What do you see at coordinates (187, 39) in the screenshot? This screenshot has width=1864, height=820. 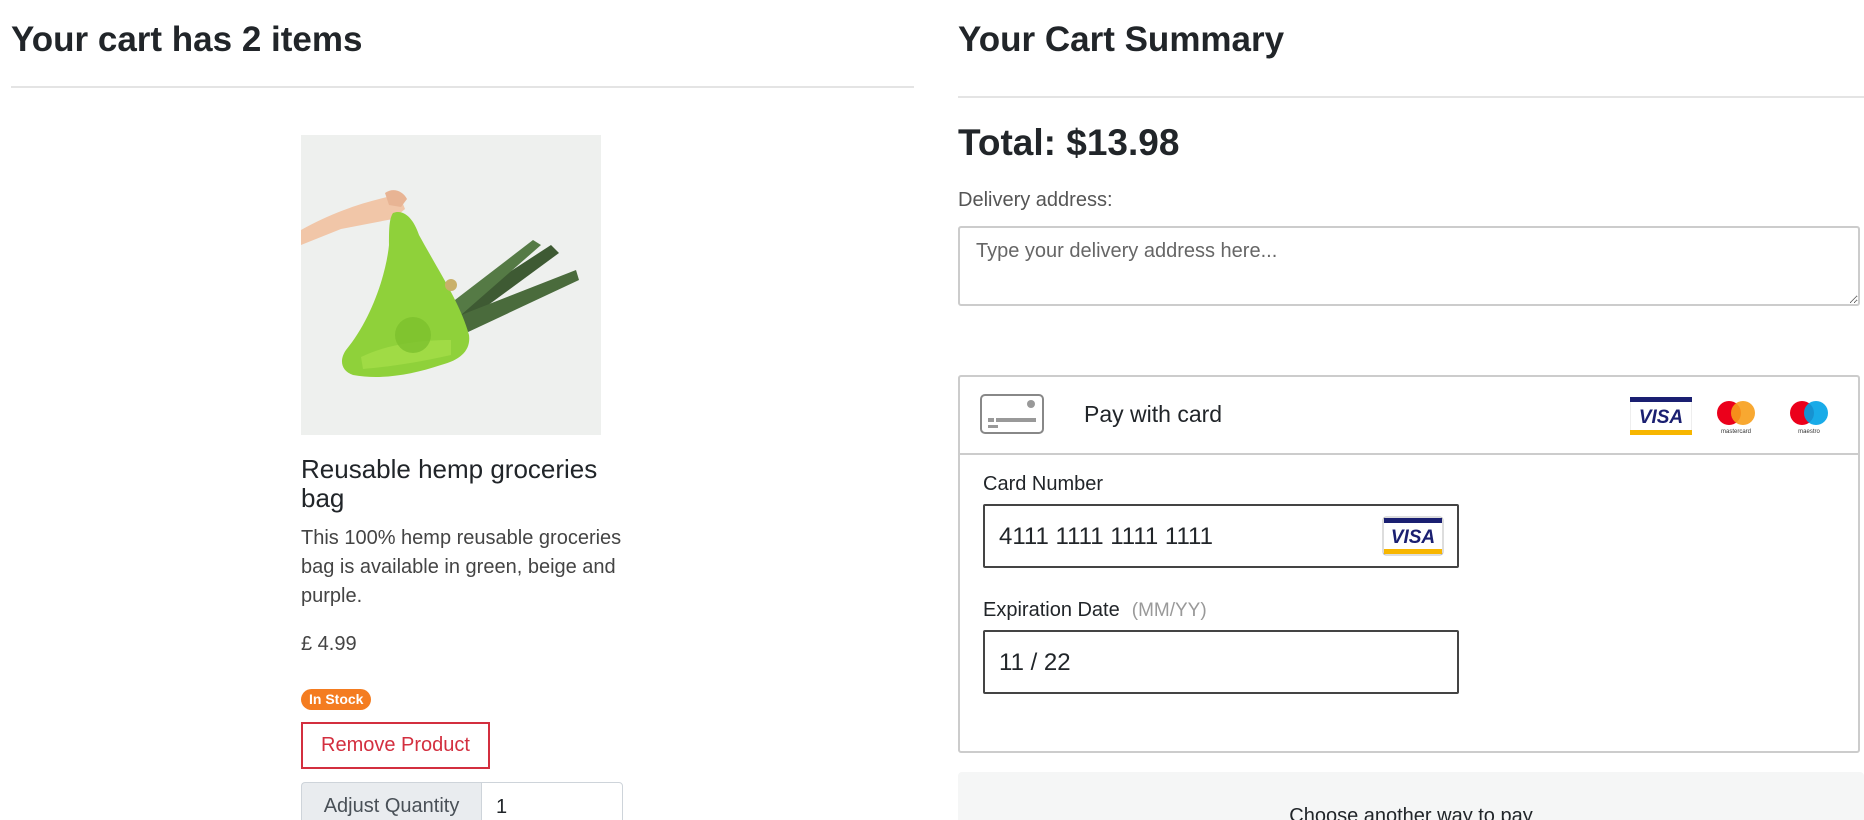 I see `cart-title: Your cart has 2 items` at bounding box center [187, 39].